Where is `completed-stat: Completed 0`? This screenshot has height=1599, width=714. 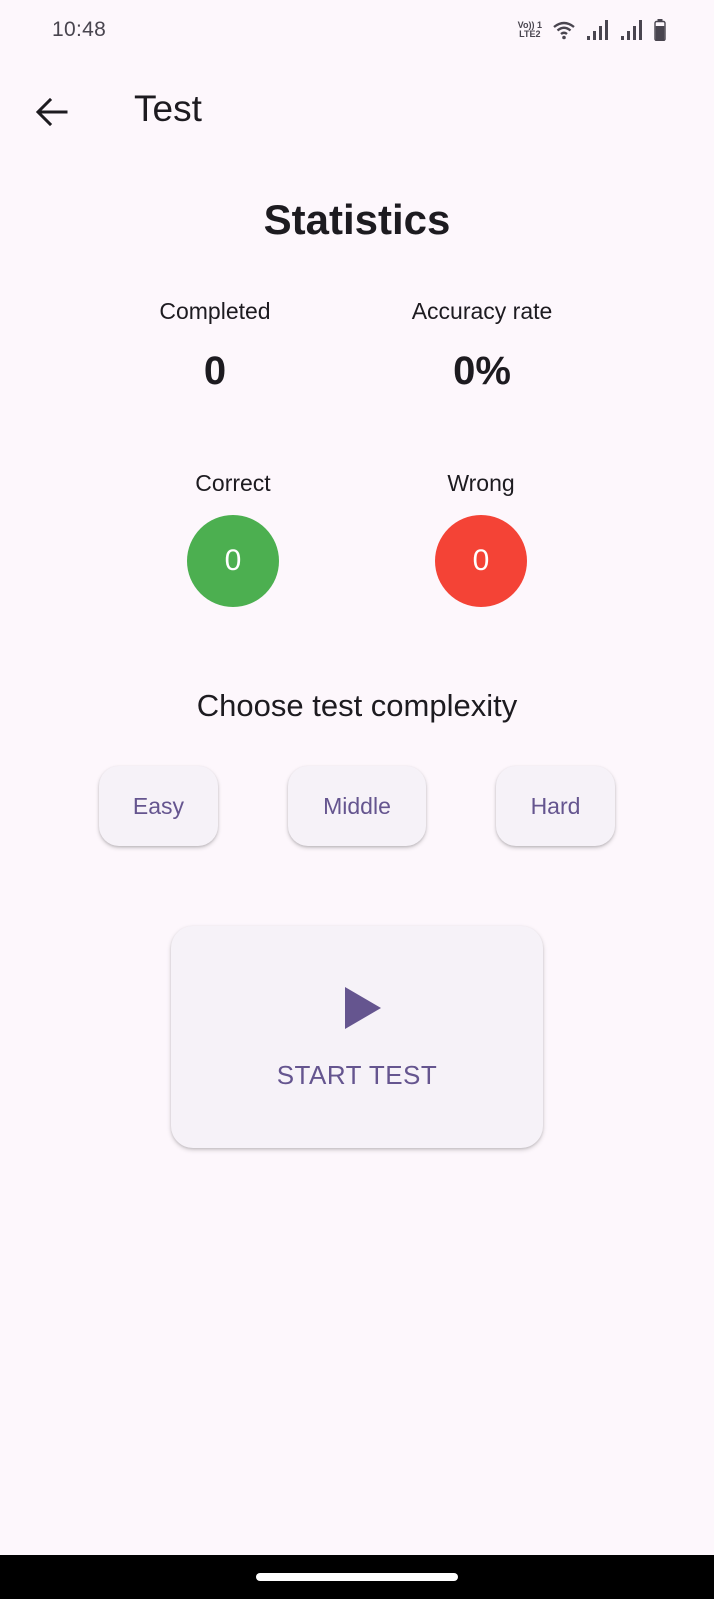
completed-stat: Completed 0 is located at coordinates (215, 346).